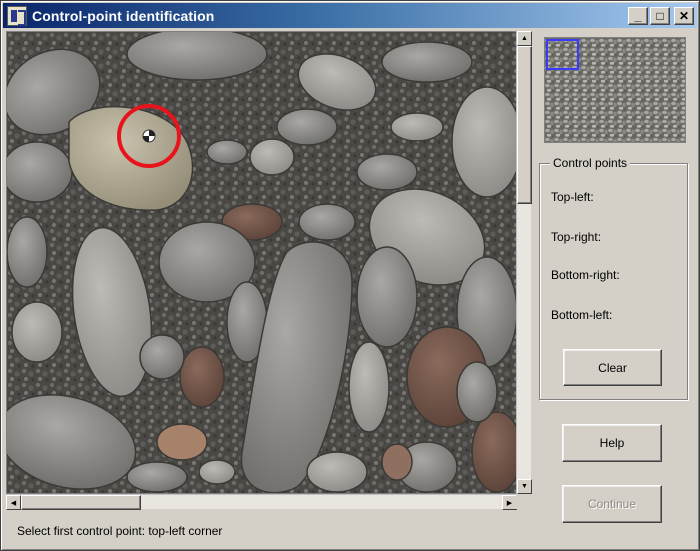 The width and height of the screenshot is (700, 551). I want to click on scrollbar-corner, so click(523, 501).